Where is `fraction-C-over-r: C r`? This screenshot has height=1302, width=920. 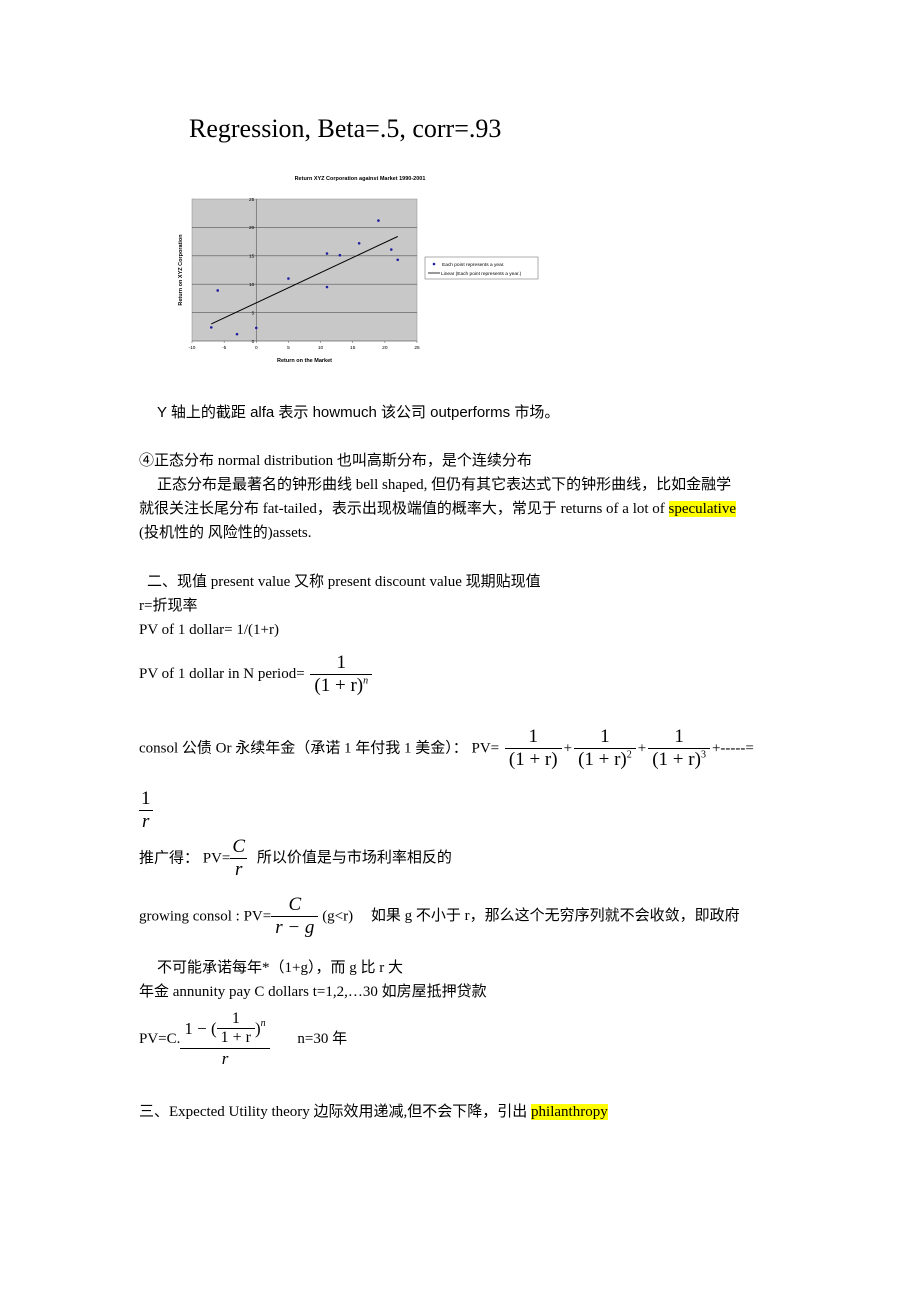
fraction-C-over-r: C r is located at coordinates (239, 858).